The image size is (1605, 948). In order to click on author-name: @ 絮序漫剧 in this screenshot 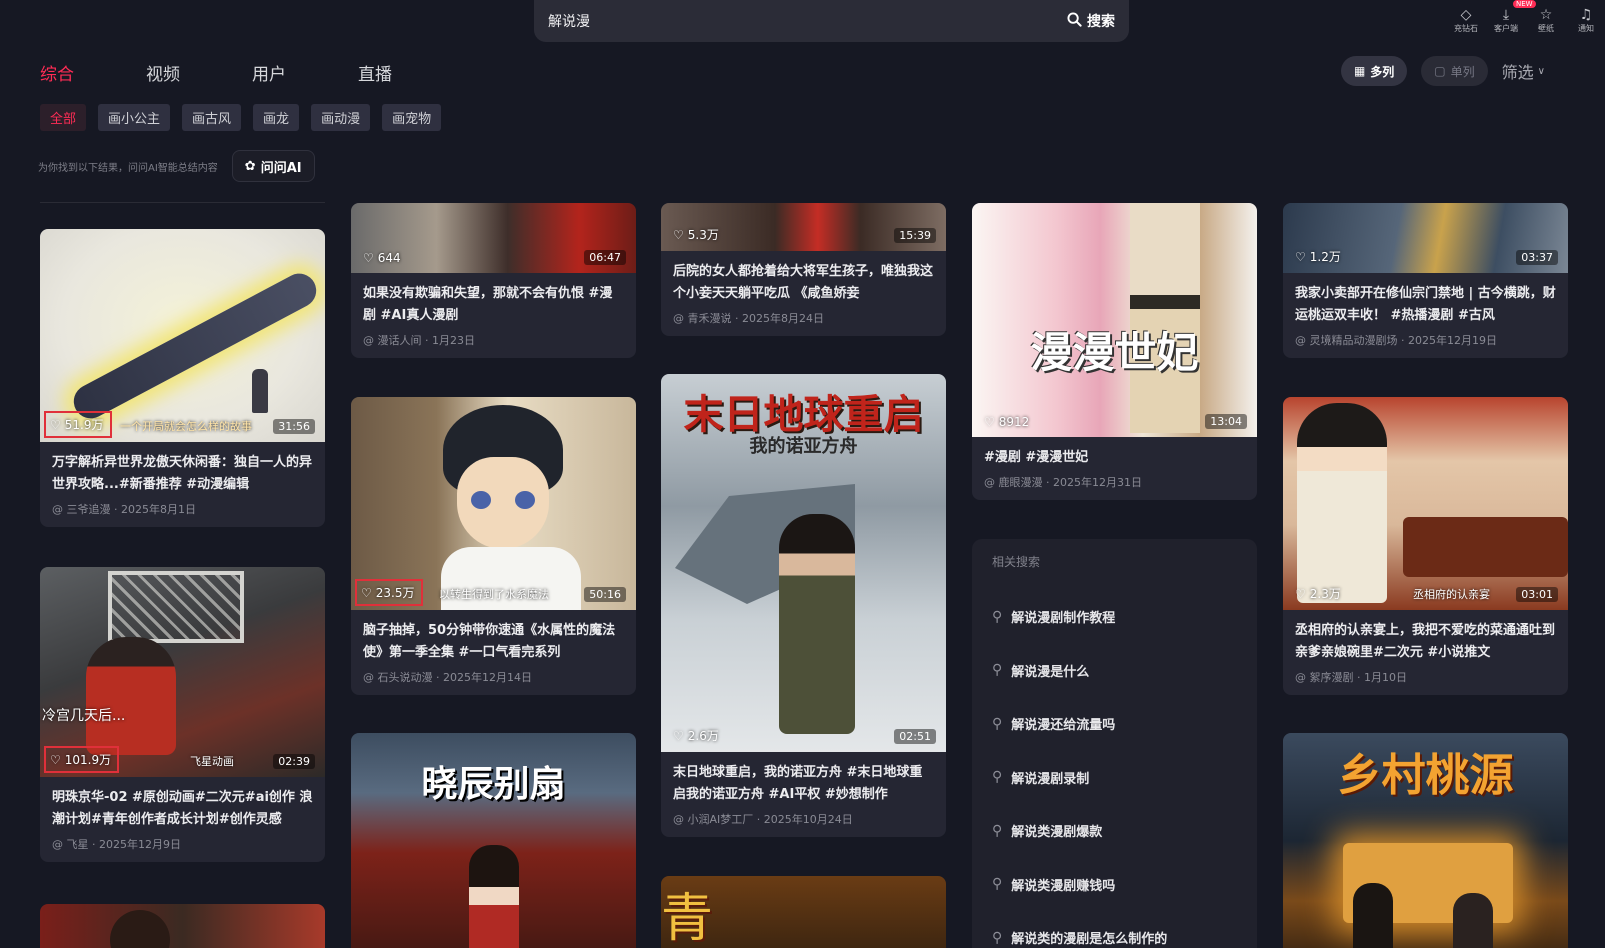, I will do `click(1324, 677)`.